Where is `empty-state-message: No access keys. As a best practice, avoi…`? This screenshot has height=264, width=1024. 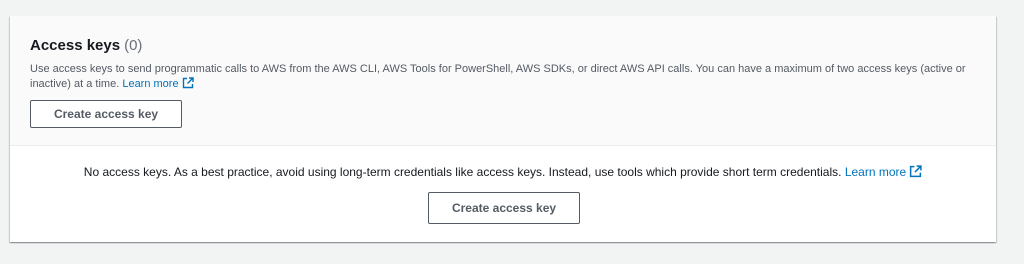 empty-state-message: No access keys. As a best practice, avoi… is located at coordinates (503, 173).